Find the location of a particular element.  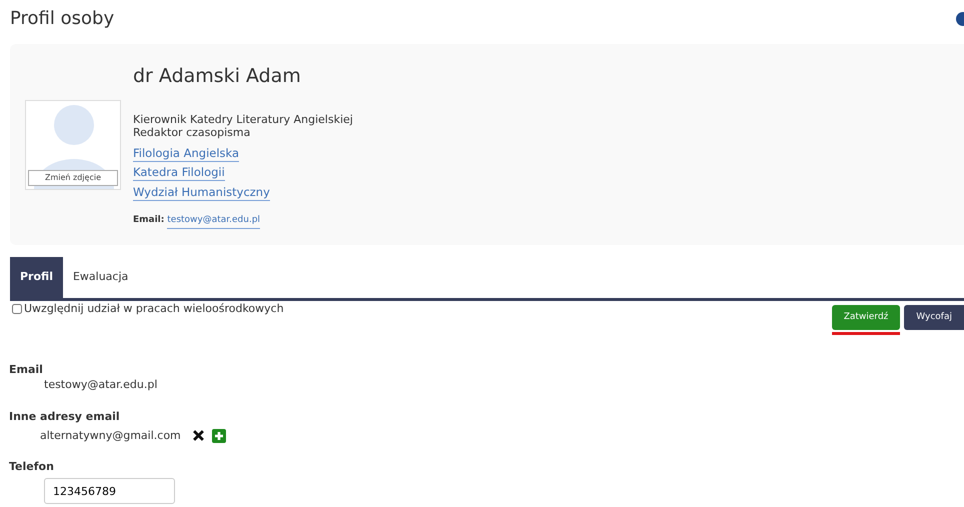

field-label: Inne adresy email is located at coordinates (65, 417).